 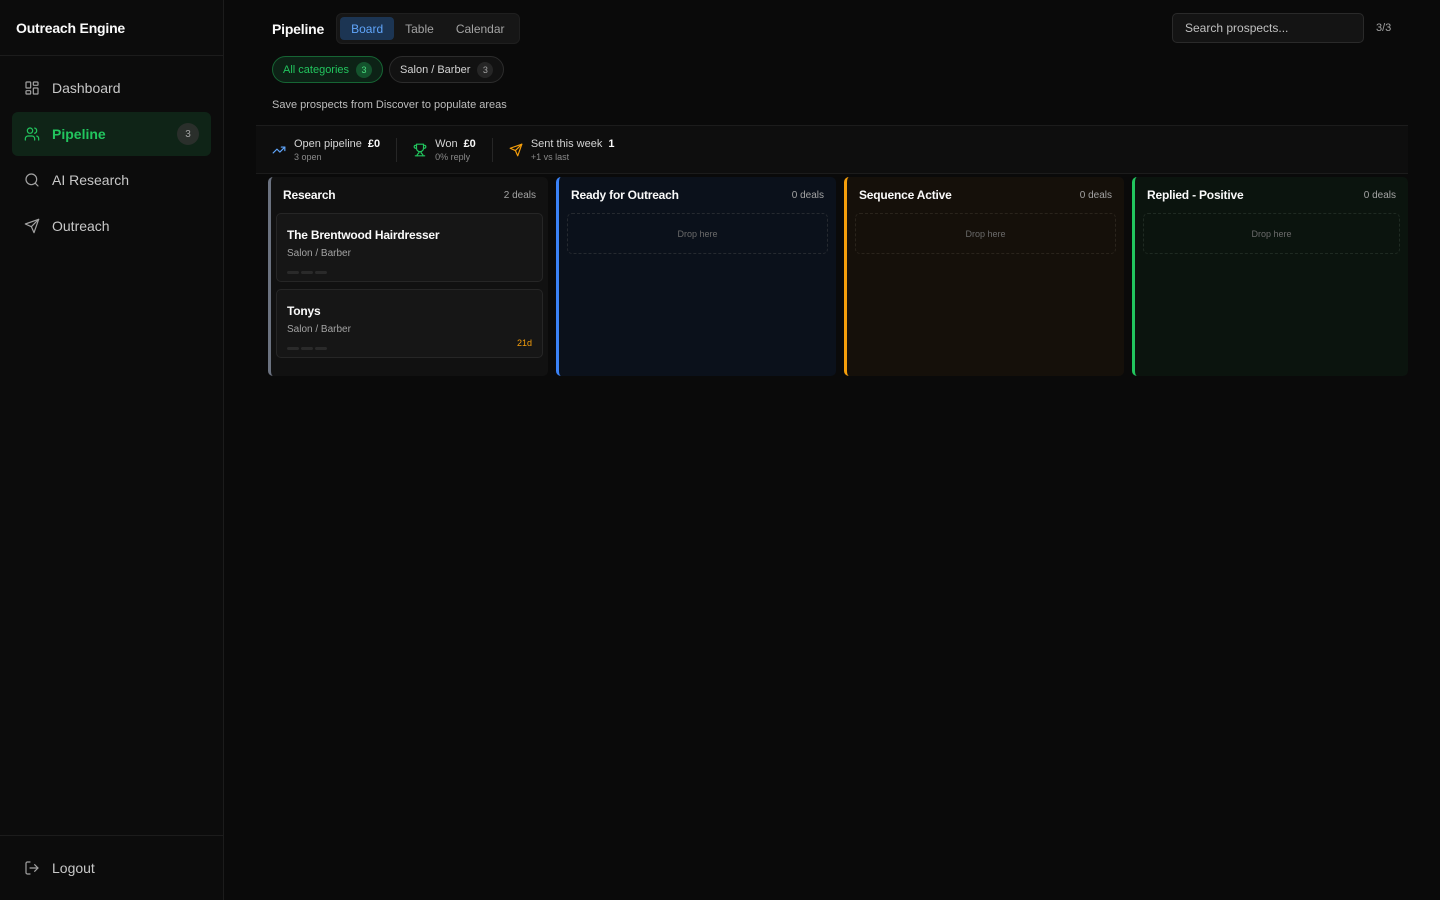 What do you see at coordinates (409, 195) in the screenshot?
I see `column-header: Research 2 deals` at bounding box center [409, 195].